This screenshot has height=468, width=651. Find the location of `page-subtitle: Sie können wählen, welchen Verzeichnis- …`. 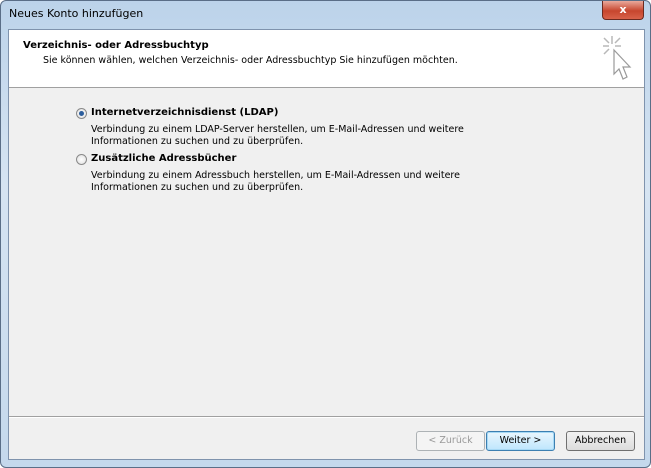

page-subtitle: Sie können wählen, welchen Verzeichnis- … is located at coordinates (250, 60).